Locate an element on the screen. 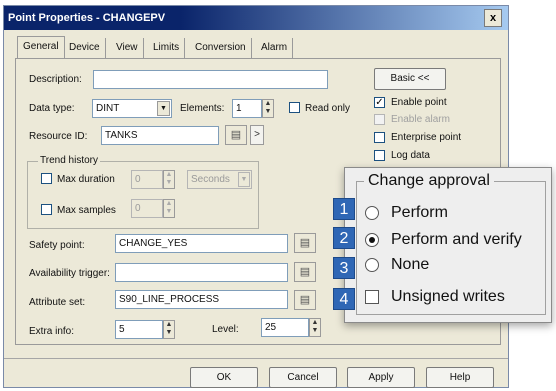 The image size is (556, 391). ok-button: OK is located at coordinates (224, 377).